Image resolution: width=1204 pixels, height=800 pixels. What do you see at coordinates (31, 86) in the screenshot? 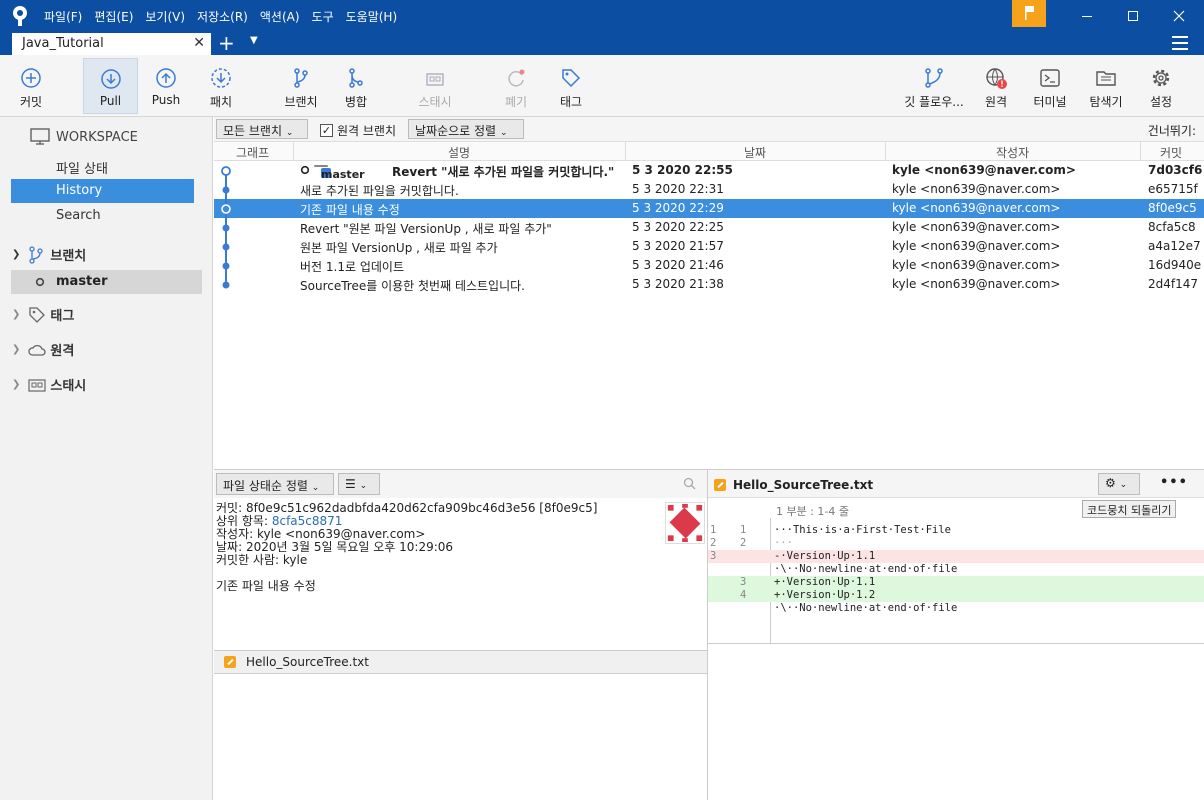
I see `commit-button: 커밋` at bounding box center [31, 86].